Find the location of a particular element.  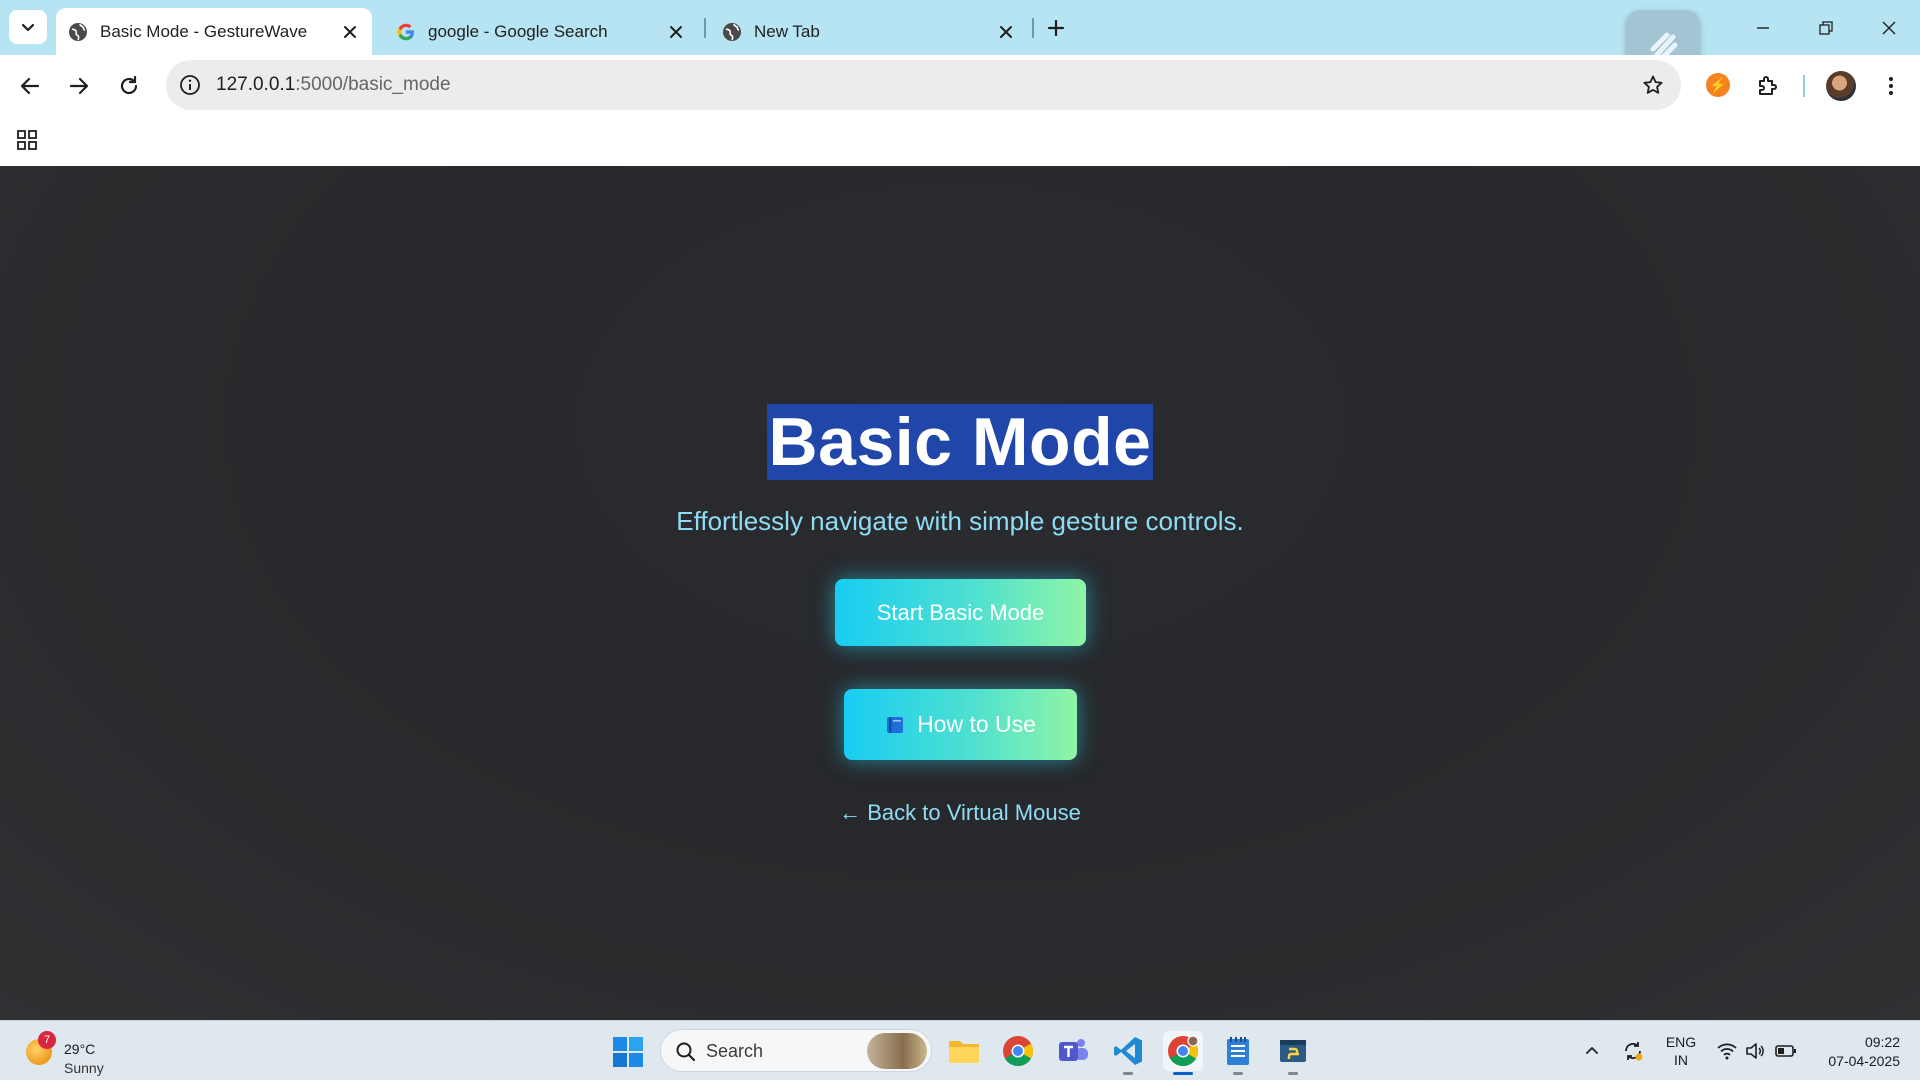

restore-button is located at coordinates (1826, 28).